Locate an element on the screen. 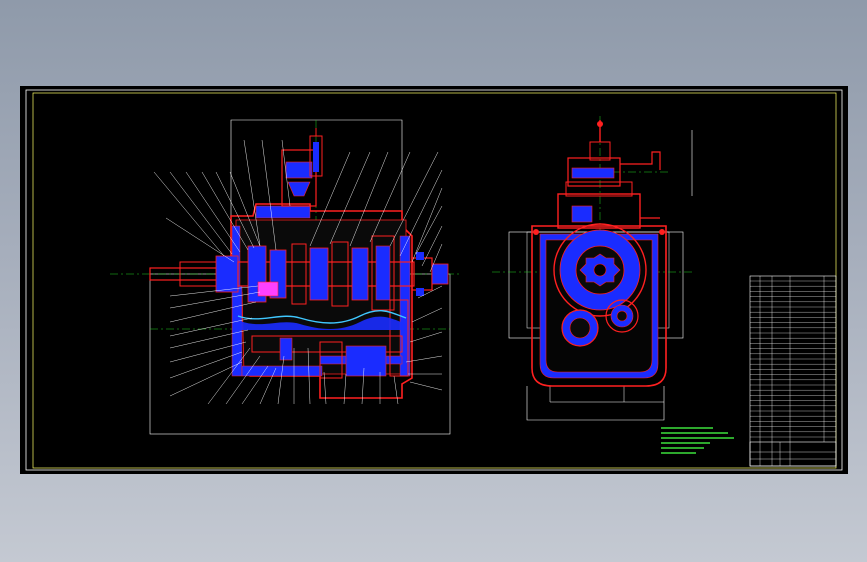  large-gear is located at coordinates (600, 270).